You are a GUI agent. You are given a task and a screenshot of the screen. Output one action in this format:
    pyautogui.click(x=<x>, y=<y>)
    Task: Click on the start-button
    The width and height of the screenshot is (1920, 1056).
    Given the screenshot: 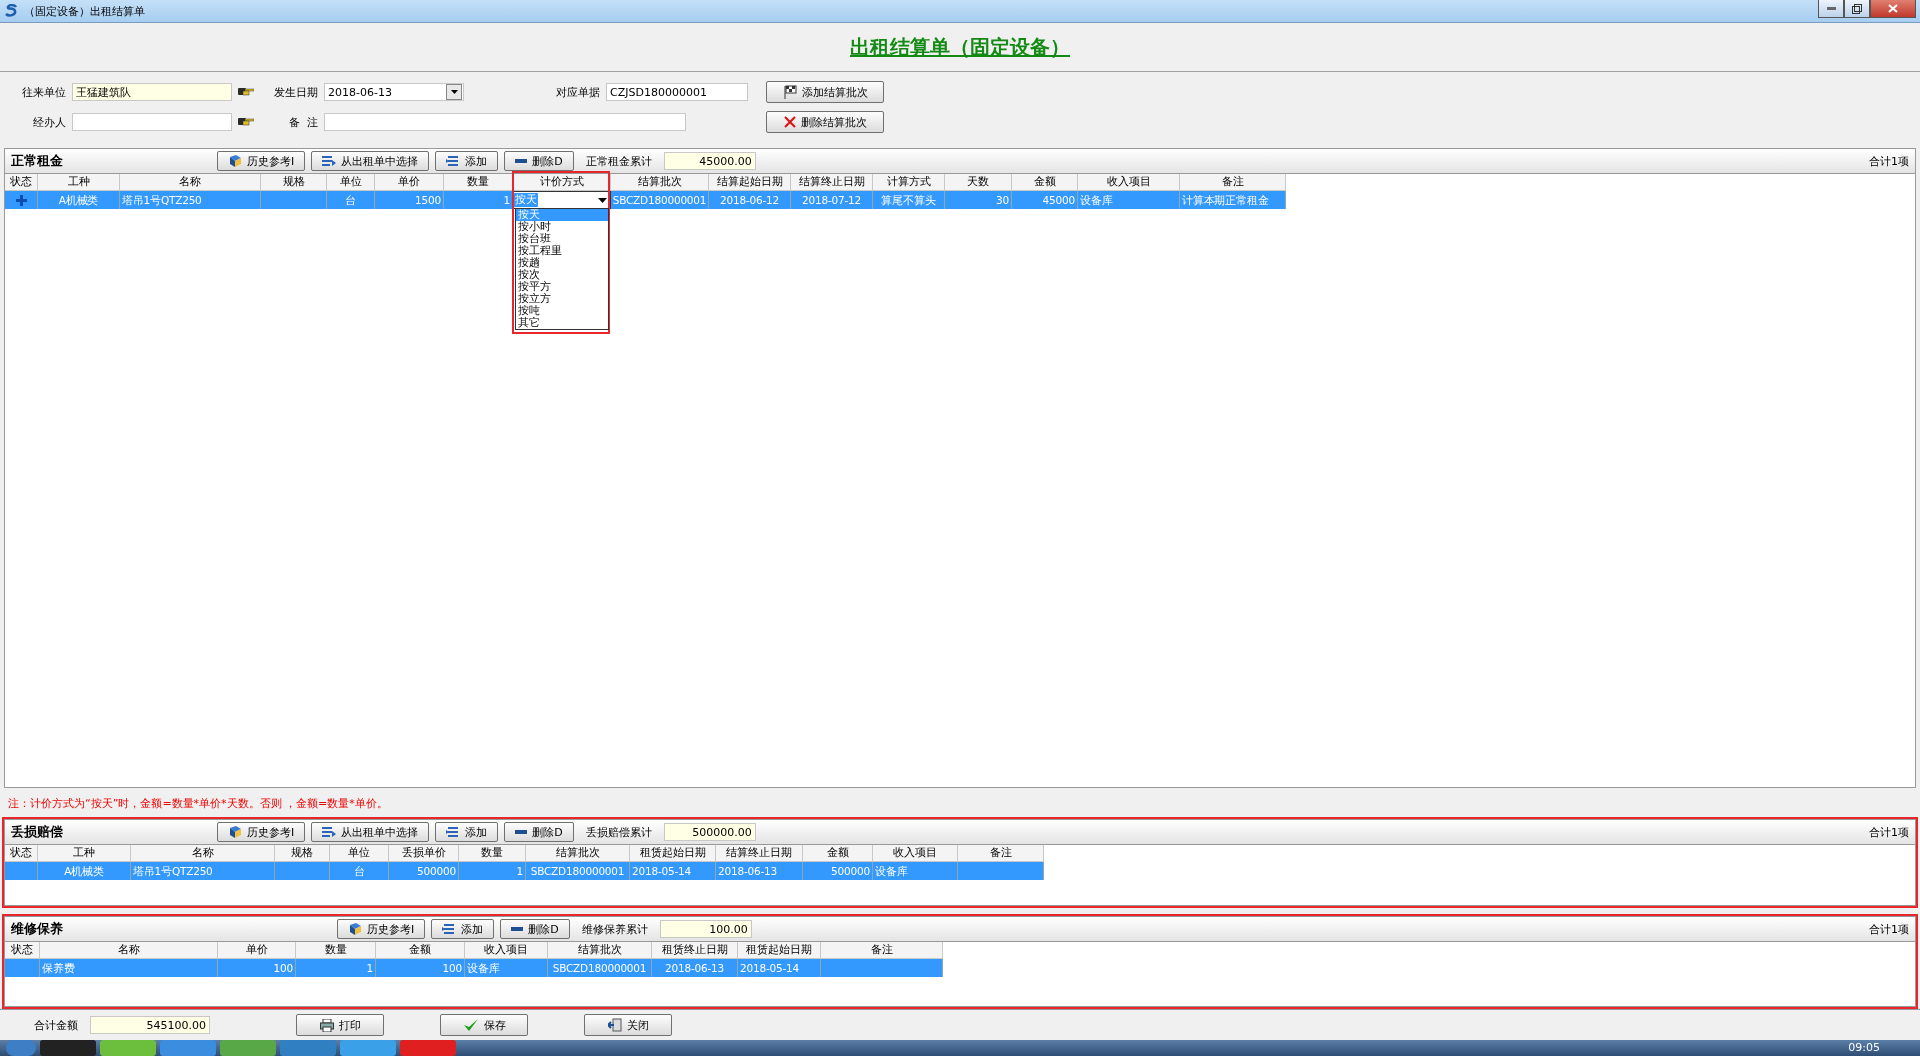 What is the action you would take?
    pyautogui.click(x=21, y=1048)
    